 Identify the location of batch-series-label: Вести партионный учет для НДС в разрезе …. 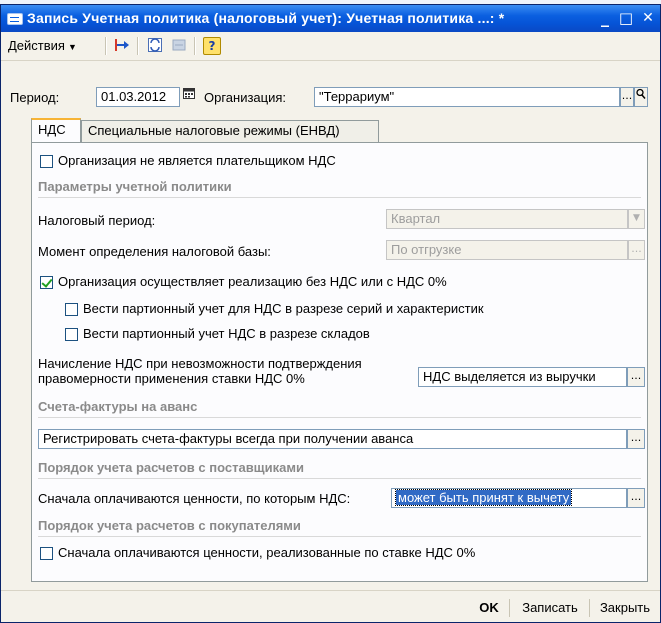
(283, 308).